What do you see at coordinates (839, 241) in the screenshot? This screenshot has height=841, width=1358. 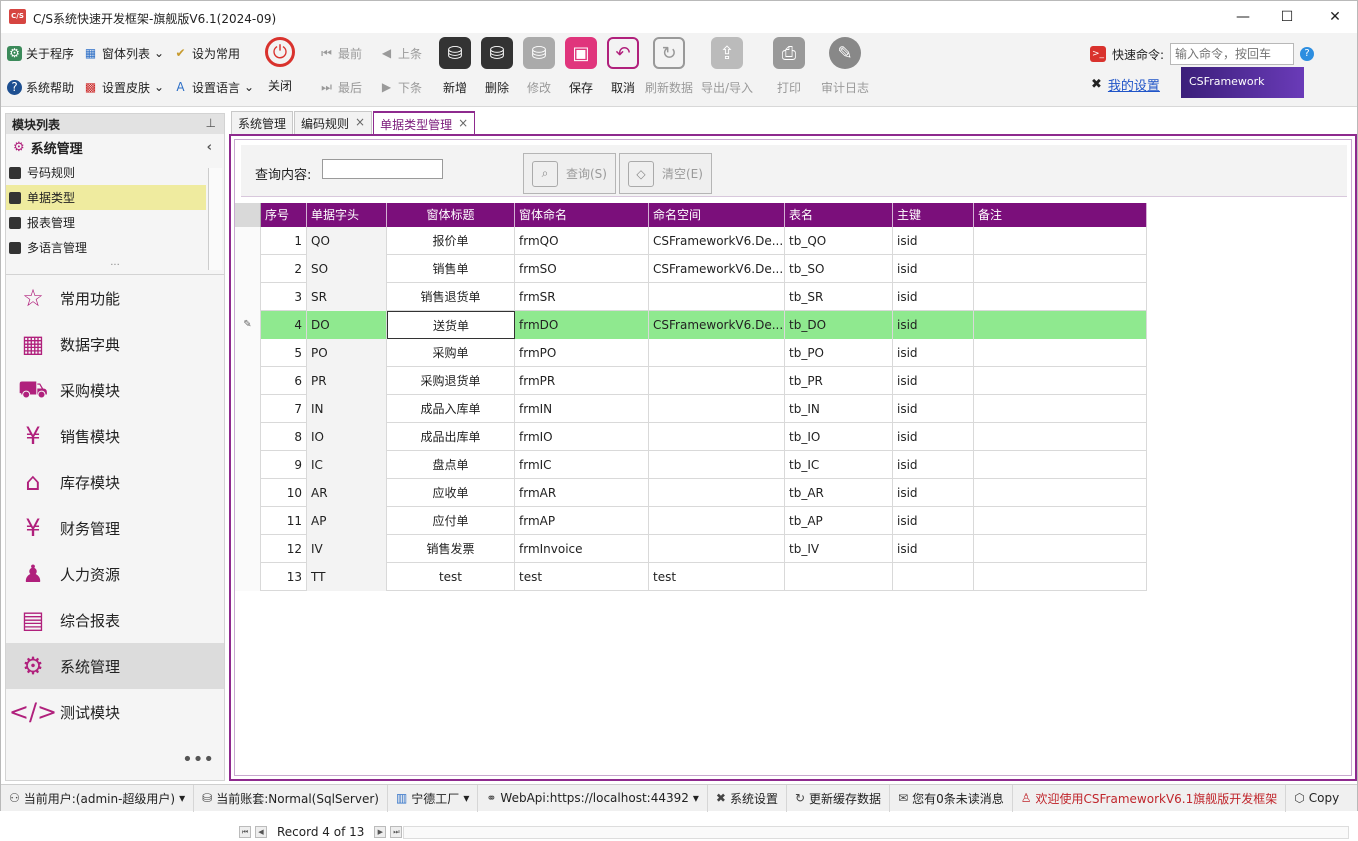 I see `table-cell: tb_QO` at bounding box center [839, 241].